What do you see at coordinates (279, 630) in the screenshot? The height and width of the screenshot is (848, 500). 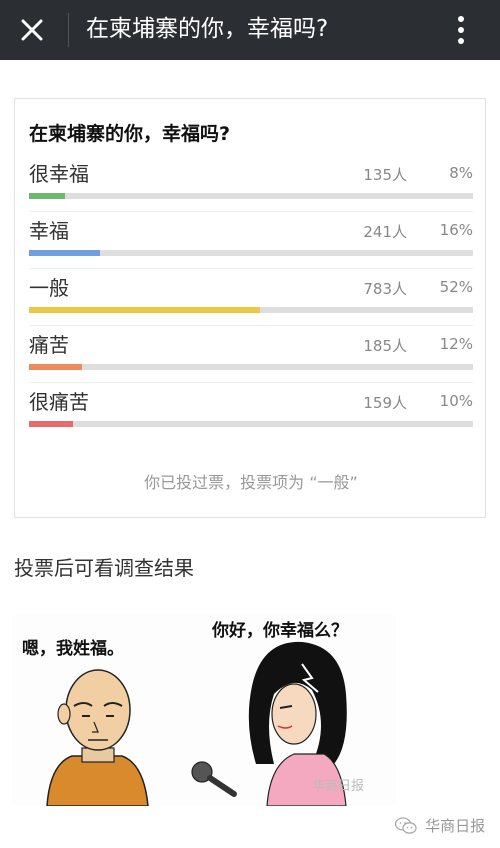 I see `right-speech-text: 你好，你幸福么？` at bounding box center [279, 630].